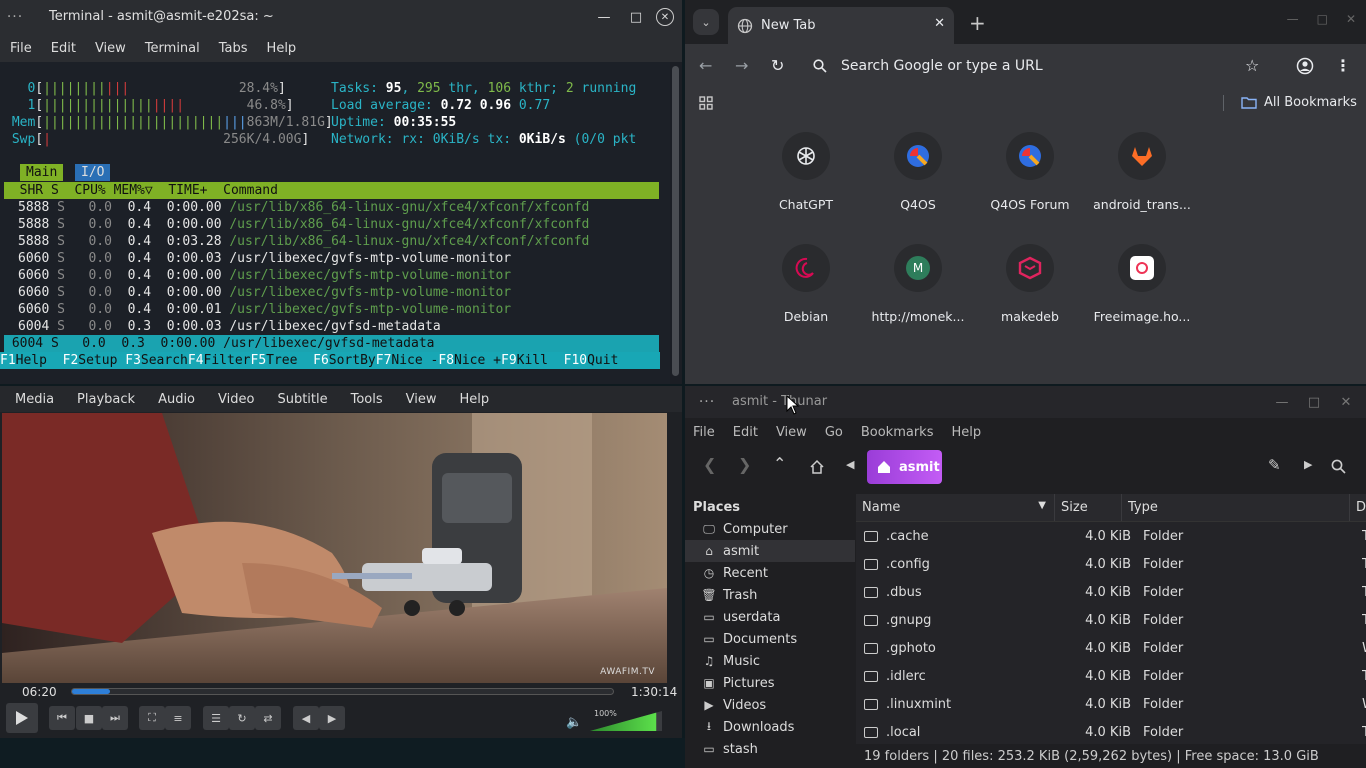  What do you see at coordinates (110, 48) in the screenshot?
I see `menu-view: View` at bounding box center [110, 48].